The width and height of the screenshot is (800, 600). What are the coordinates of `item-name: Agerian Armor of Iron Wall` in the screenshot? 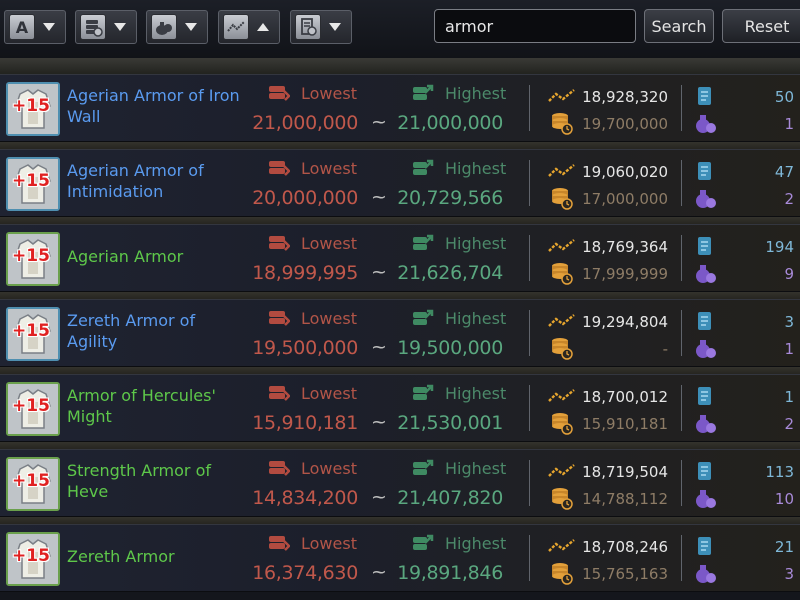 It's located at (157, 106).